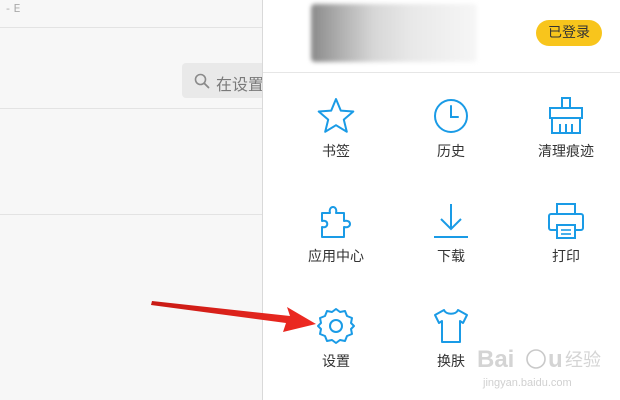 The image size is (620, 400). Describe the element at coordinates (495, 359) in the screenshot. I see `svg-text: Bai` at that location.